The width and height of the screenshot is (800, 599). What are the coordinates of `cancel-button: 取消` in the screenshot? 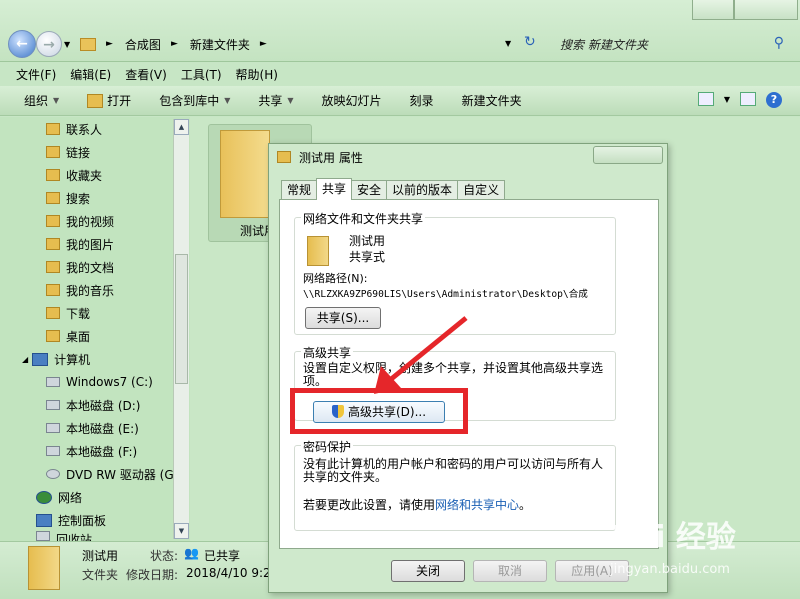 It's located at (510, 571).